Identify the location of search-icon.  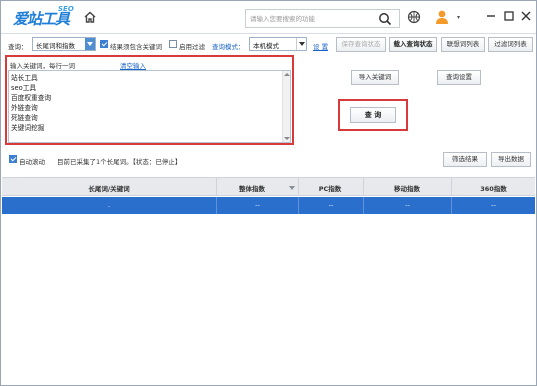
(385, 19).